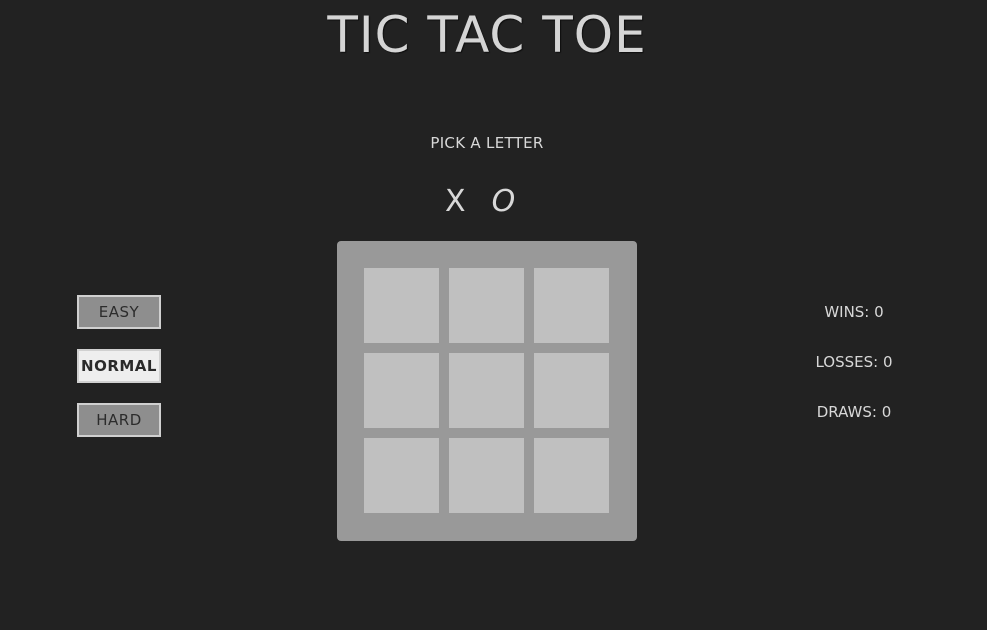 The width and height of the screenshot is (987, 630). Describe the element at coordinates (854, 412) in the screenshot. I see `draws-counter: DRAWS: 0` at that location.